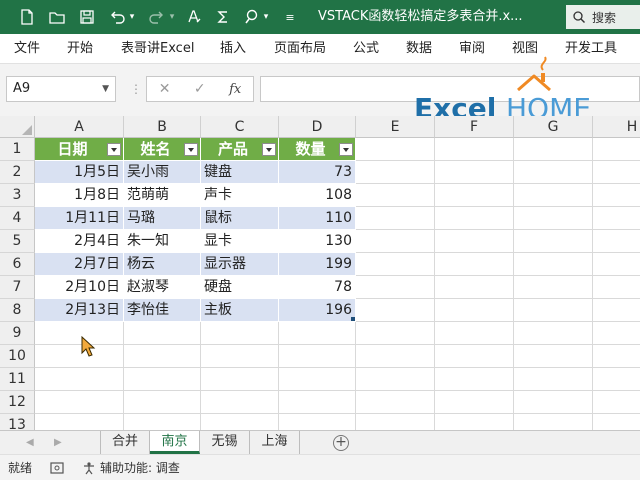  Describe the element at coordinates (317, 241) in the screenshot. I see `table-cell-quantity: 130` at that location.